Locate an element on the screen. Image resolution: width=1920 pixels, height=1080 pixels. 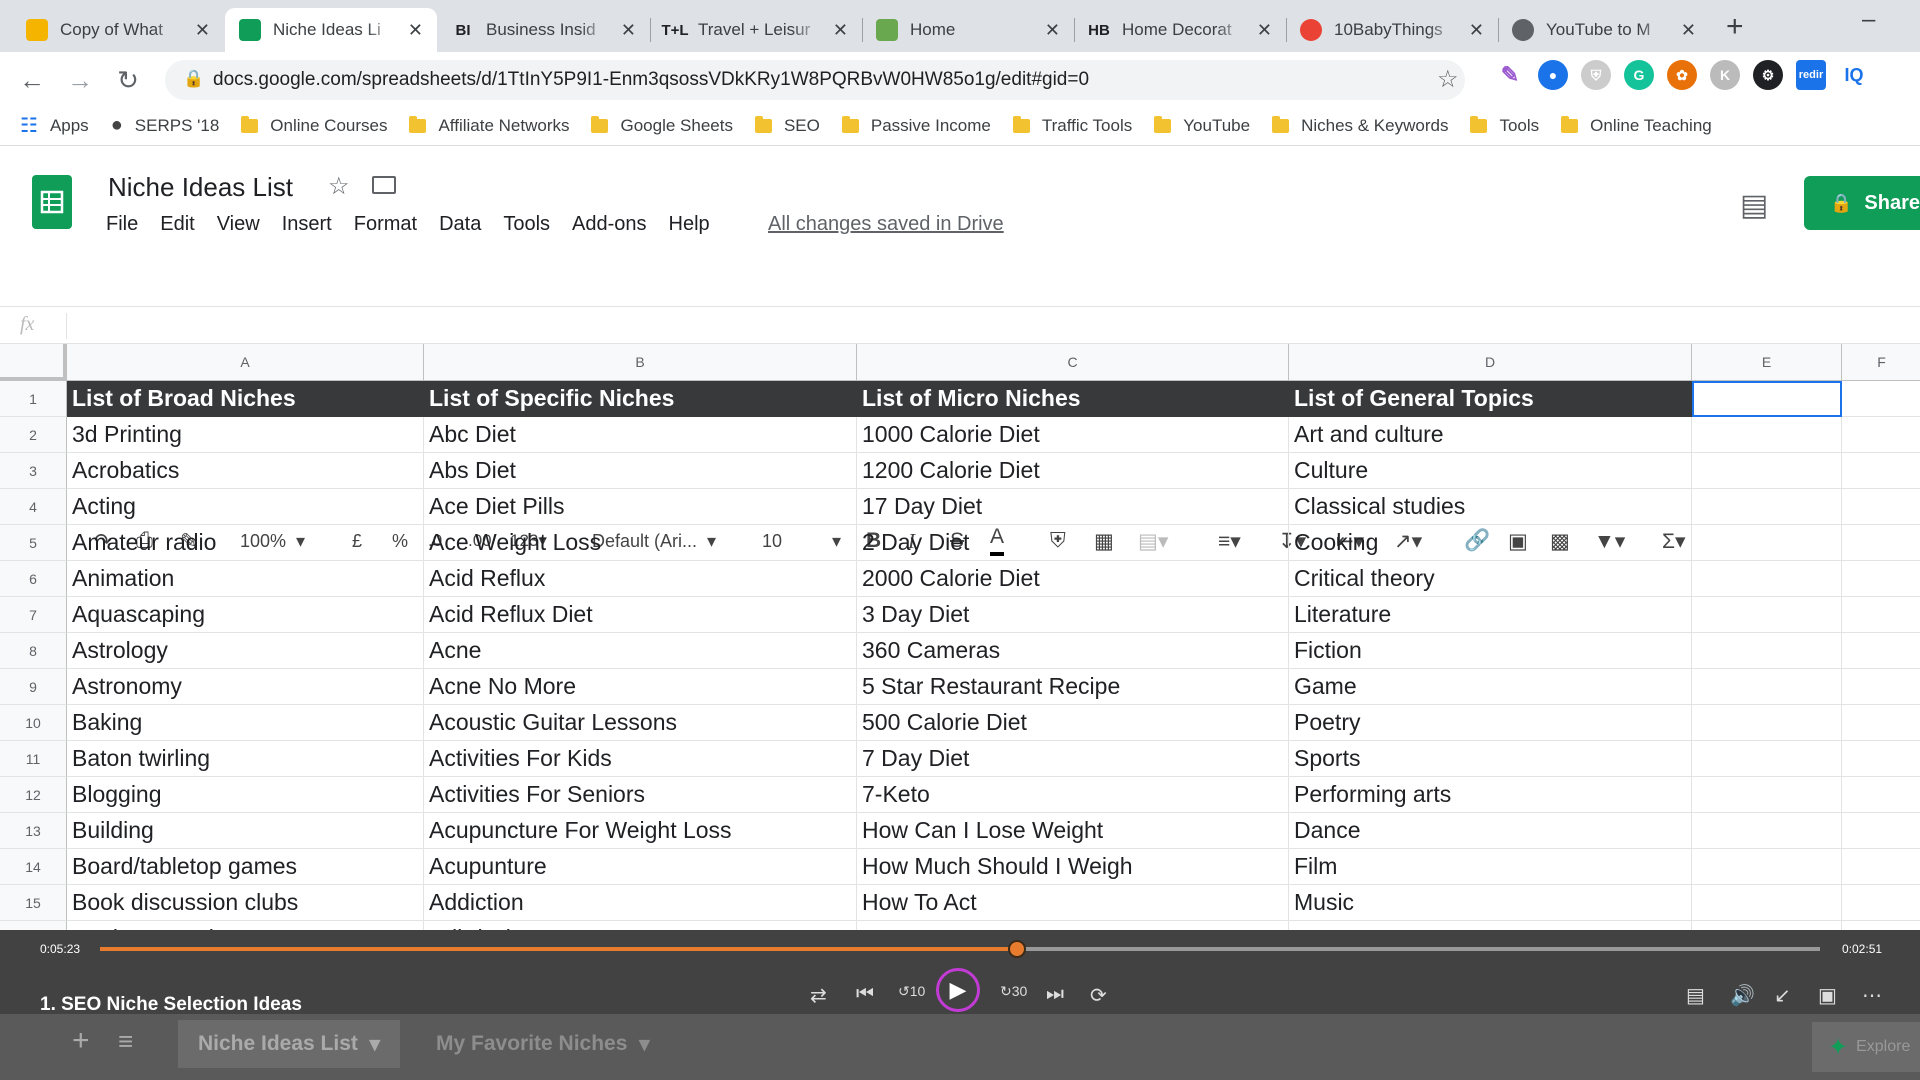
forward-icon: → is located at coordinates (80, 80).